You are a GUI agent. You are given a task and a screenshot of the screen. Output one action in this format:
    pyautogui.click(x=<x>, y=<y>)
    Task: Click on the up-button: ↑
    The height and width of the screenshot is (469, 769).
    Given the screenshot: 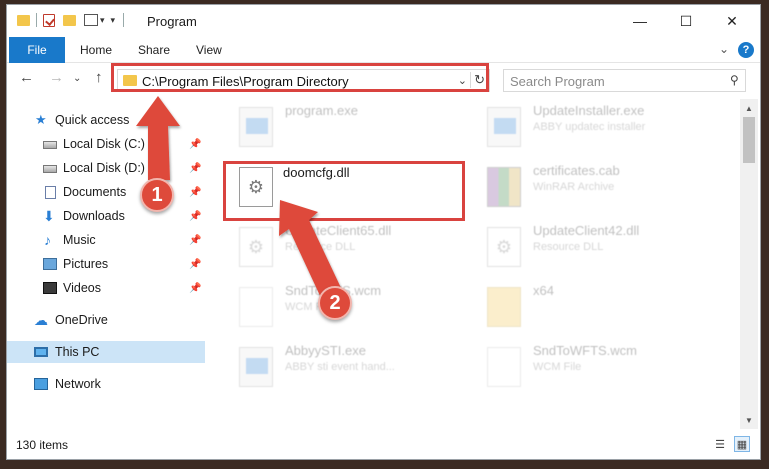 What is the action you would take?
    pyautogui.click(x=99, y=77)
    